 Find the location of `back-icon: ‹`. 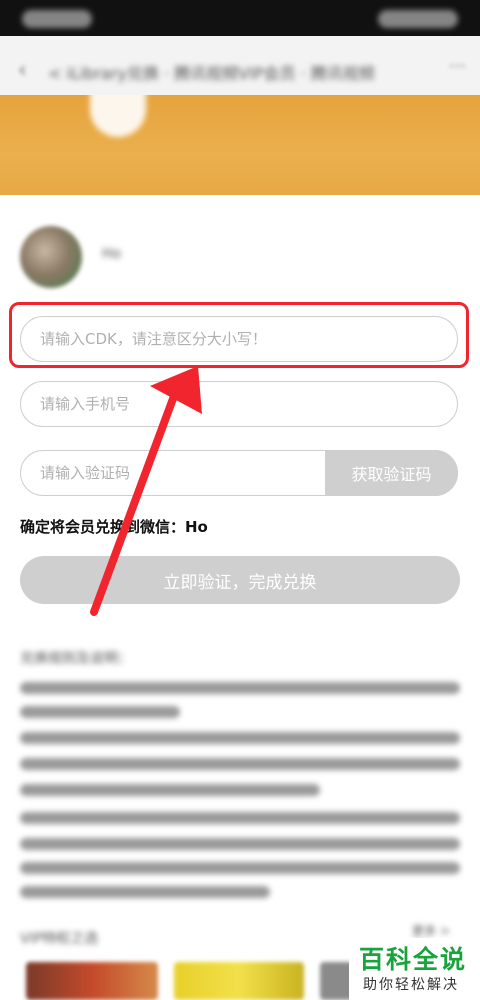

back-icon: ‹ is located at coordinates (22, 70).